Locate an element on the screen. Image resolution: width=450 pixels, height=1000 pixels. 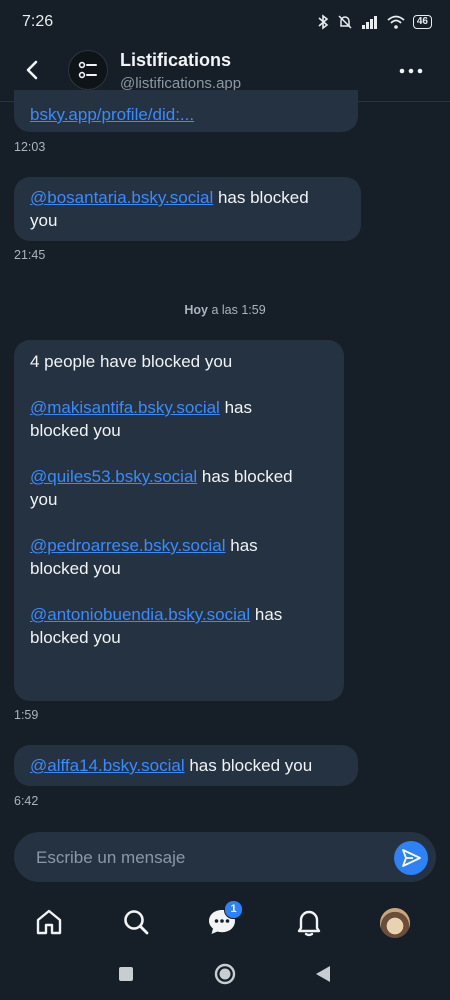
messages-tab: 1 is located at coordinates (224, 919).